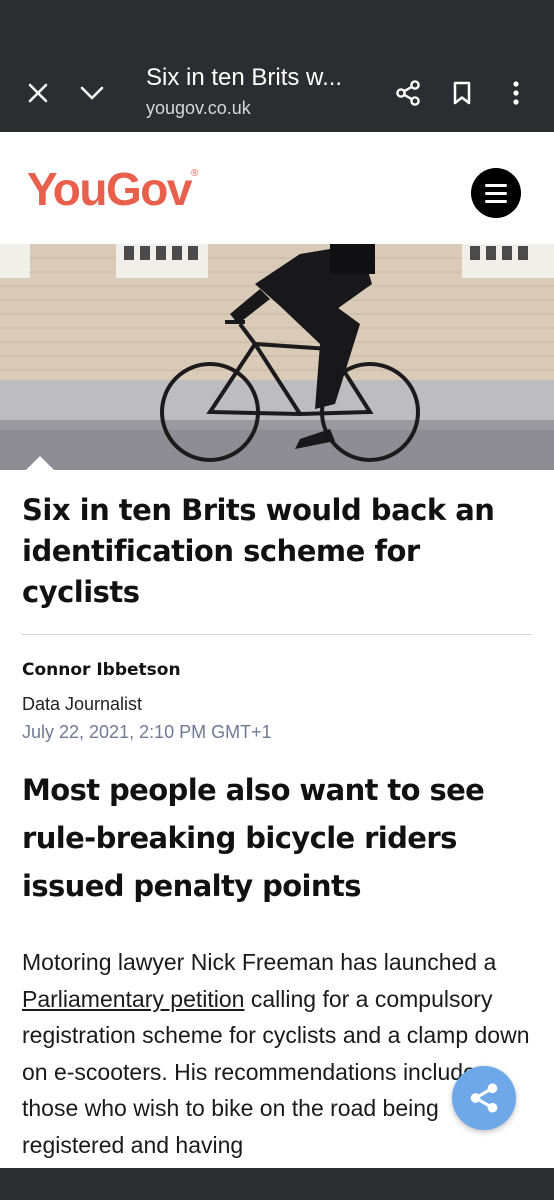 This screenshot has width=554, height=1200. Describe the element at coordinates (147, 732) in the screenshot. I see `publish-date: July 22, 2021, 2:10 PM GMT+1` at that location.